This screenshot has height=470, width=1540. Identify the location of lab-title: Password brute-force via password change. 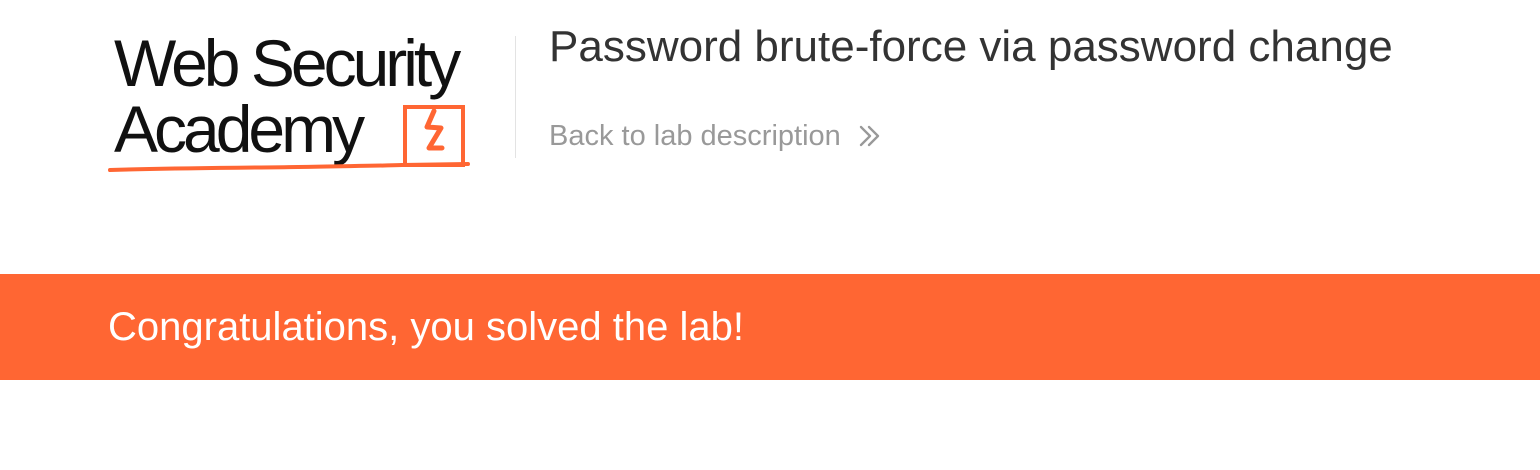
(971, 46).